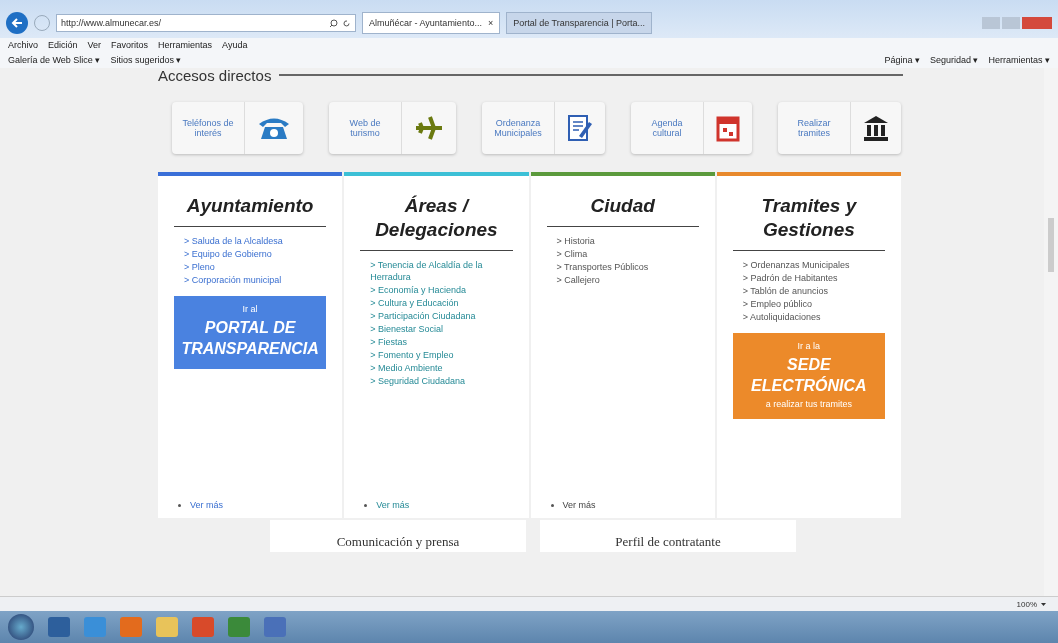 This screenshot has height=643, width=1058. Describe the element at coordinates (250, 332) in the screenshot. I see `portal-banner-button: Ir al PORTAL DE TRANSPARENCIA` at that location.